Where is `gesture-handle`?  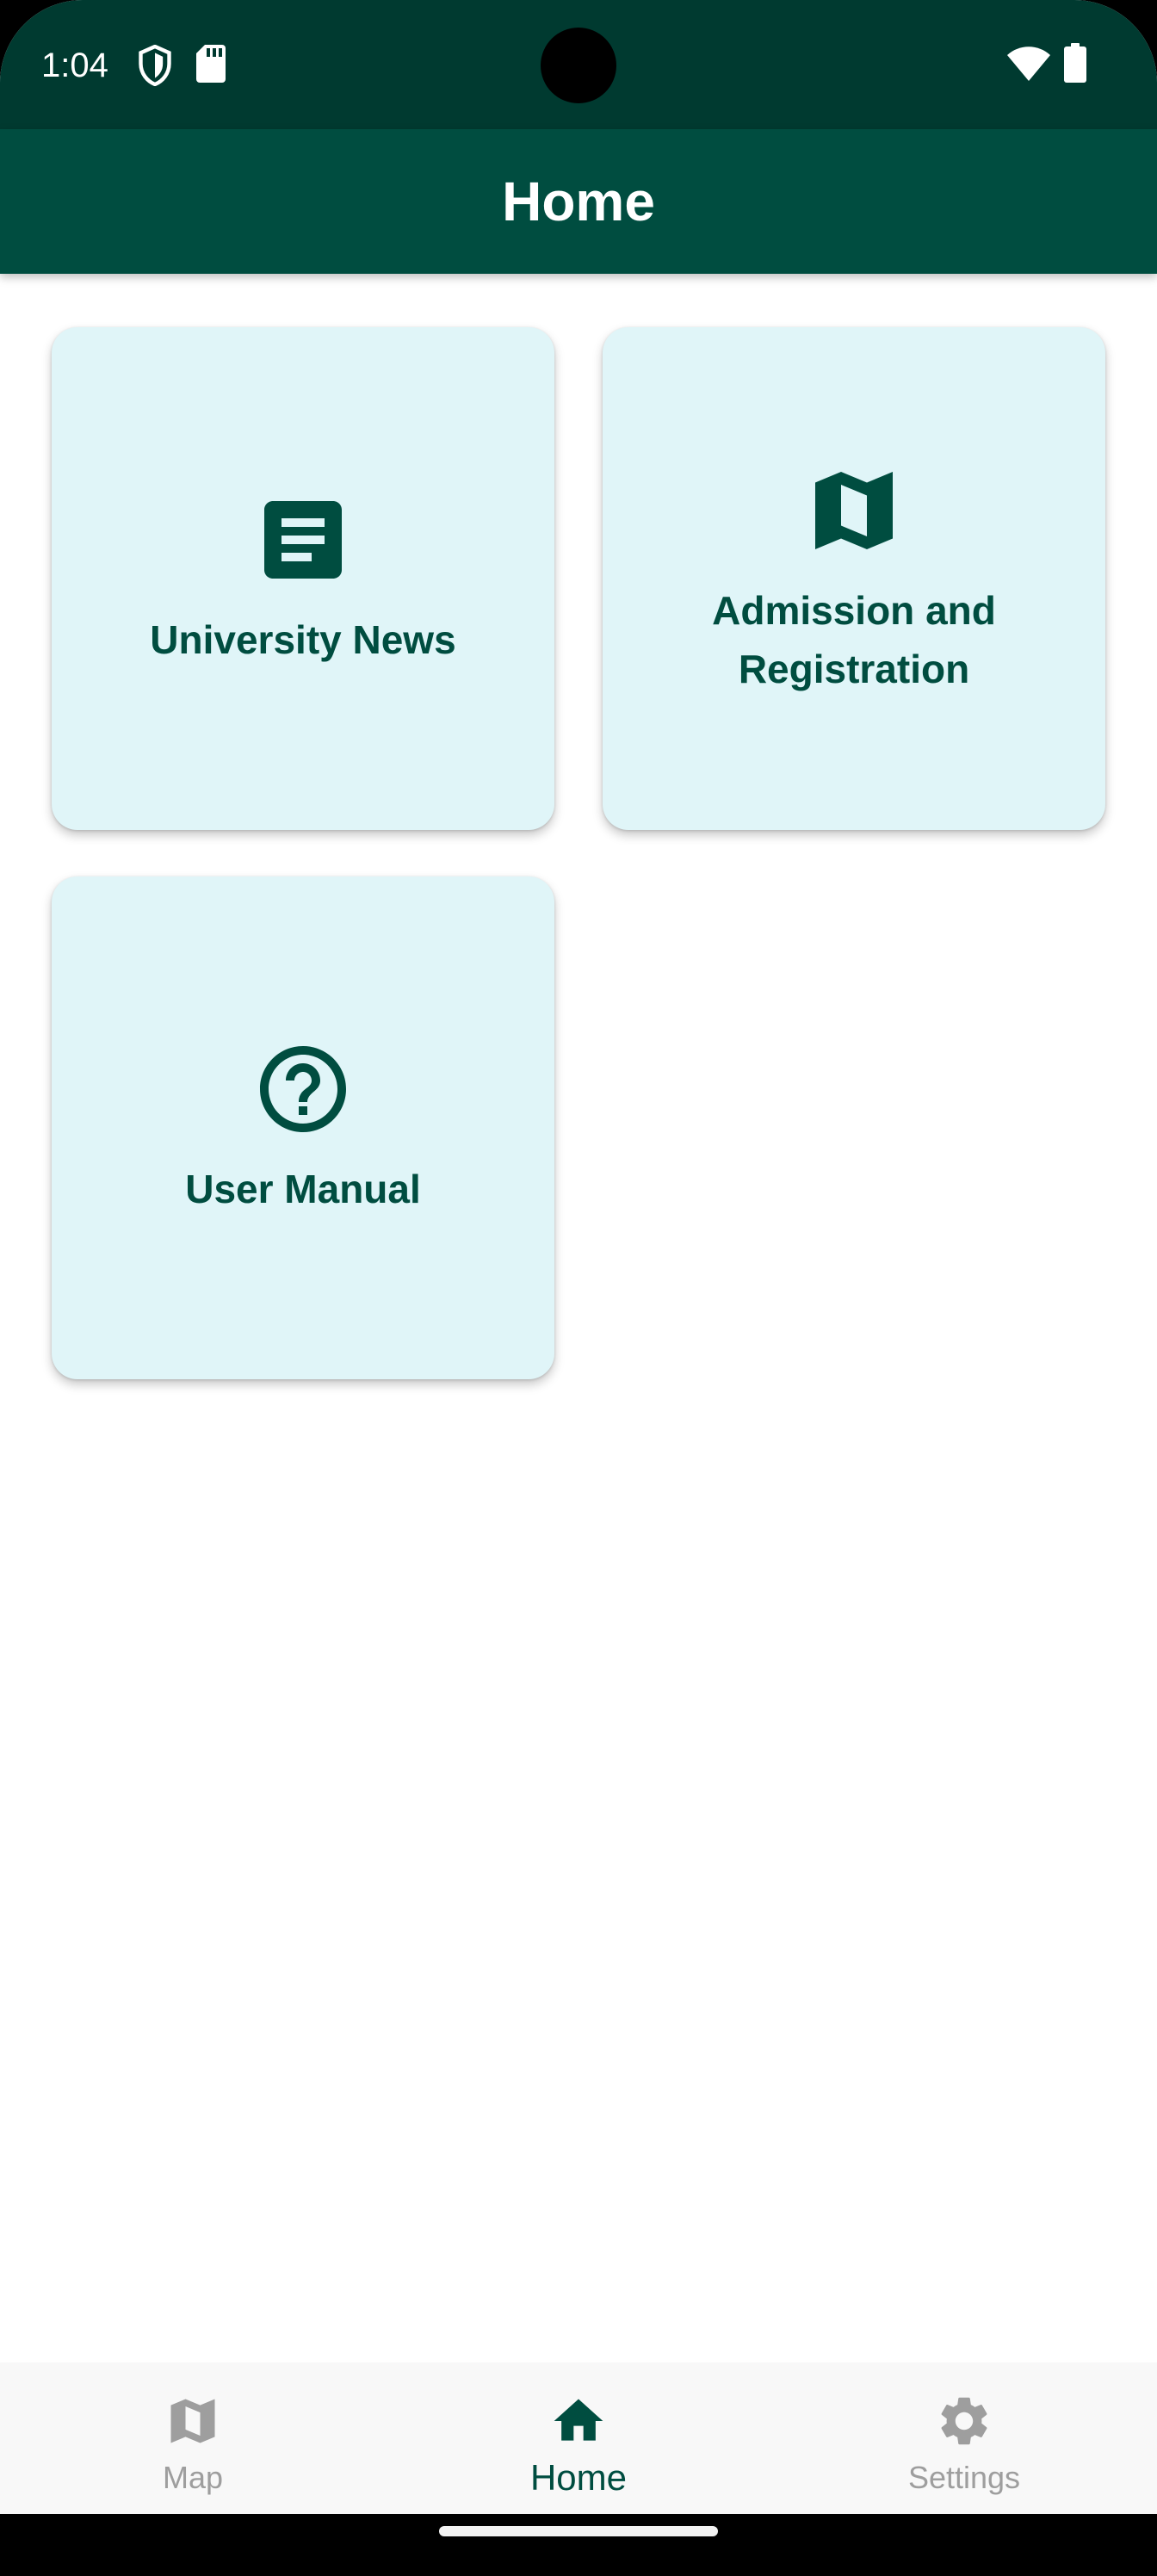
gesture-handle is located at coordinates (579, 2531).